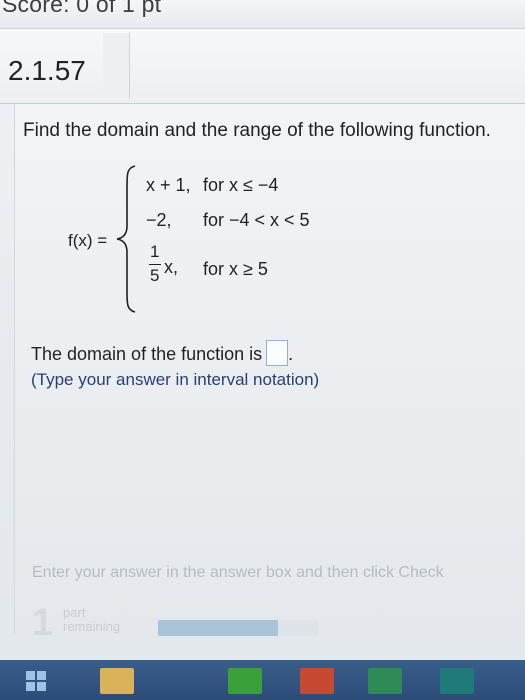  Describe the element at coordinates (218, 628) in the screenshot. I see `progress-fill` at that location.